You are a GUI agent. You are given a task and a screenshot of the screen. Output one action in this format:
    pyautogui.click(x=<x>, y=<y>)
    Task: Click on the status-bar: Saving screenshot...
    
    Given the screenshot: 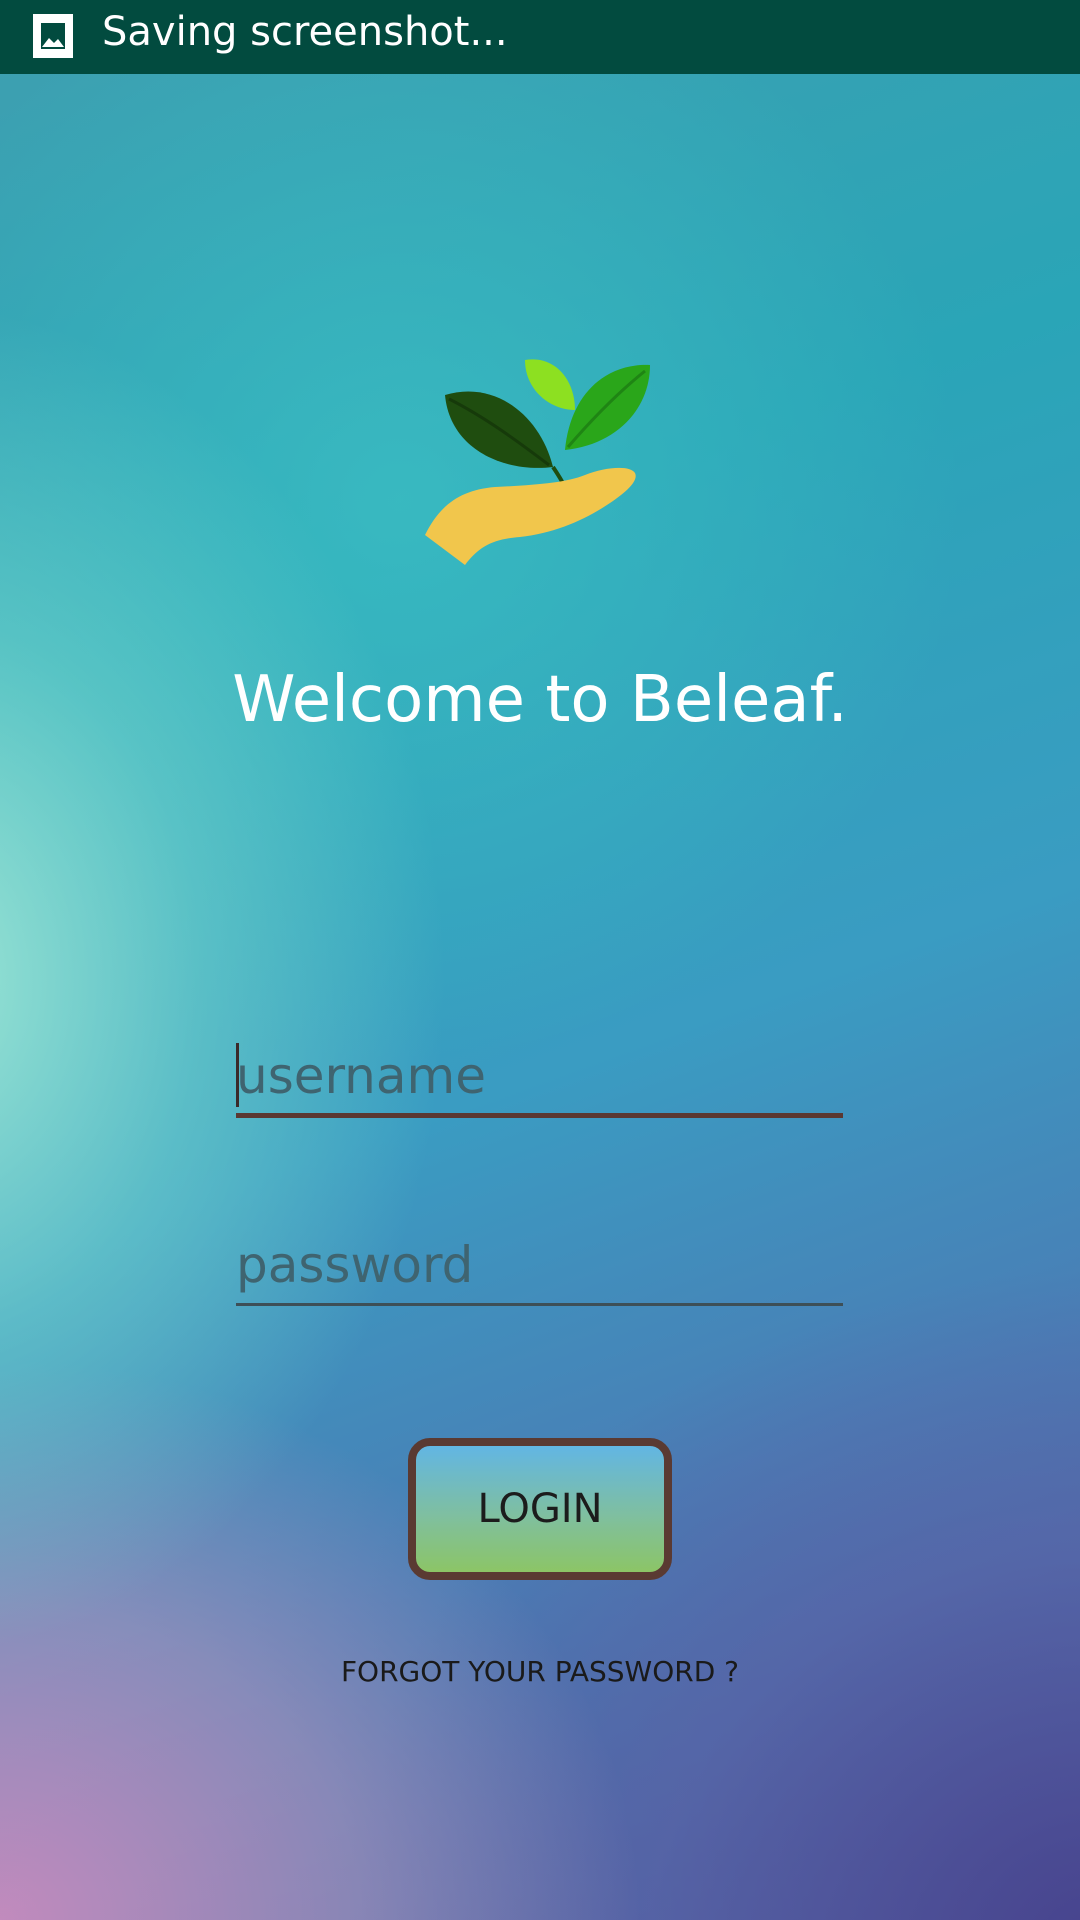 What is the action you would take?
    pyautogui.click(x=540, y=37)
    